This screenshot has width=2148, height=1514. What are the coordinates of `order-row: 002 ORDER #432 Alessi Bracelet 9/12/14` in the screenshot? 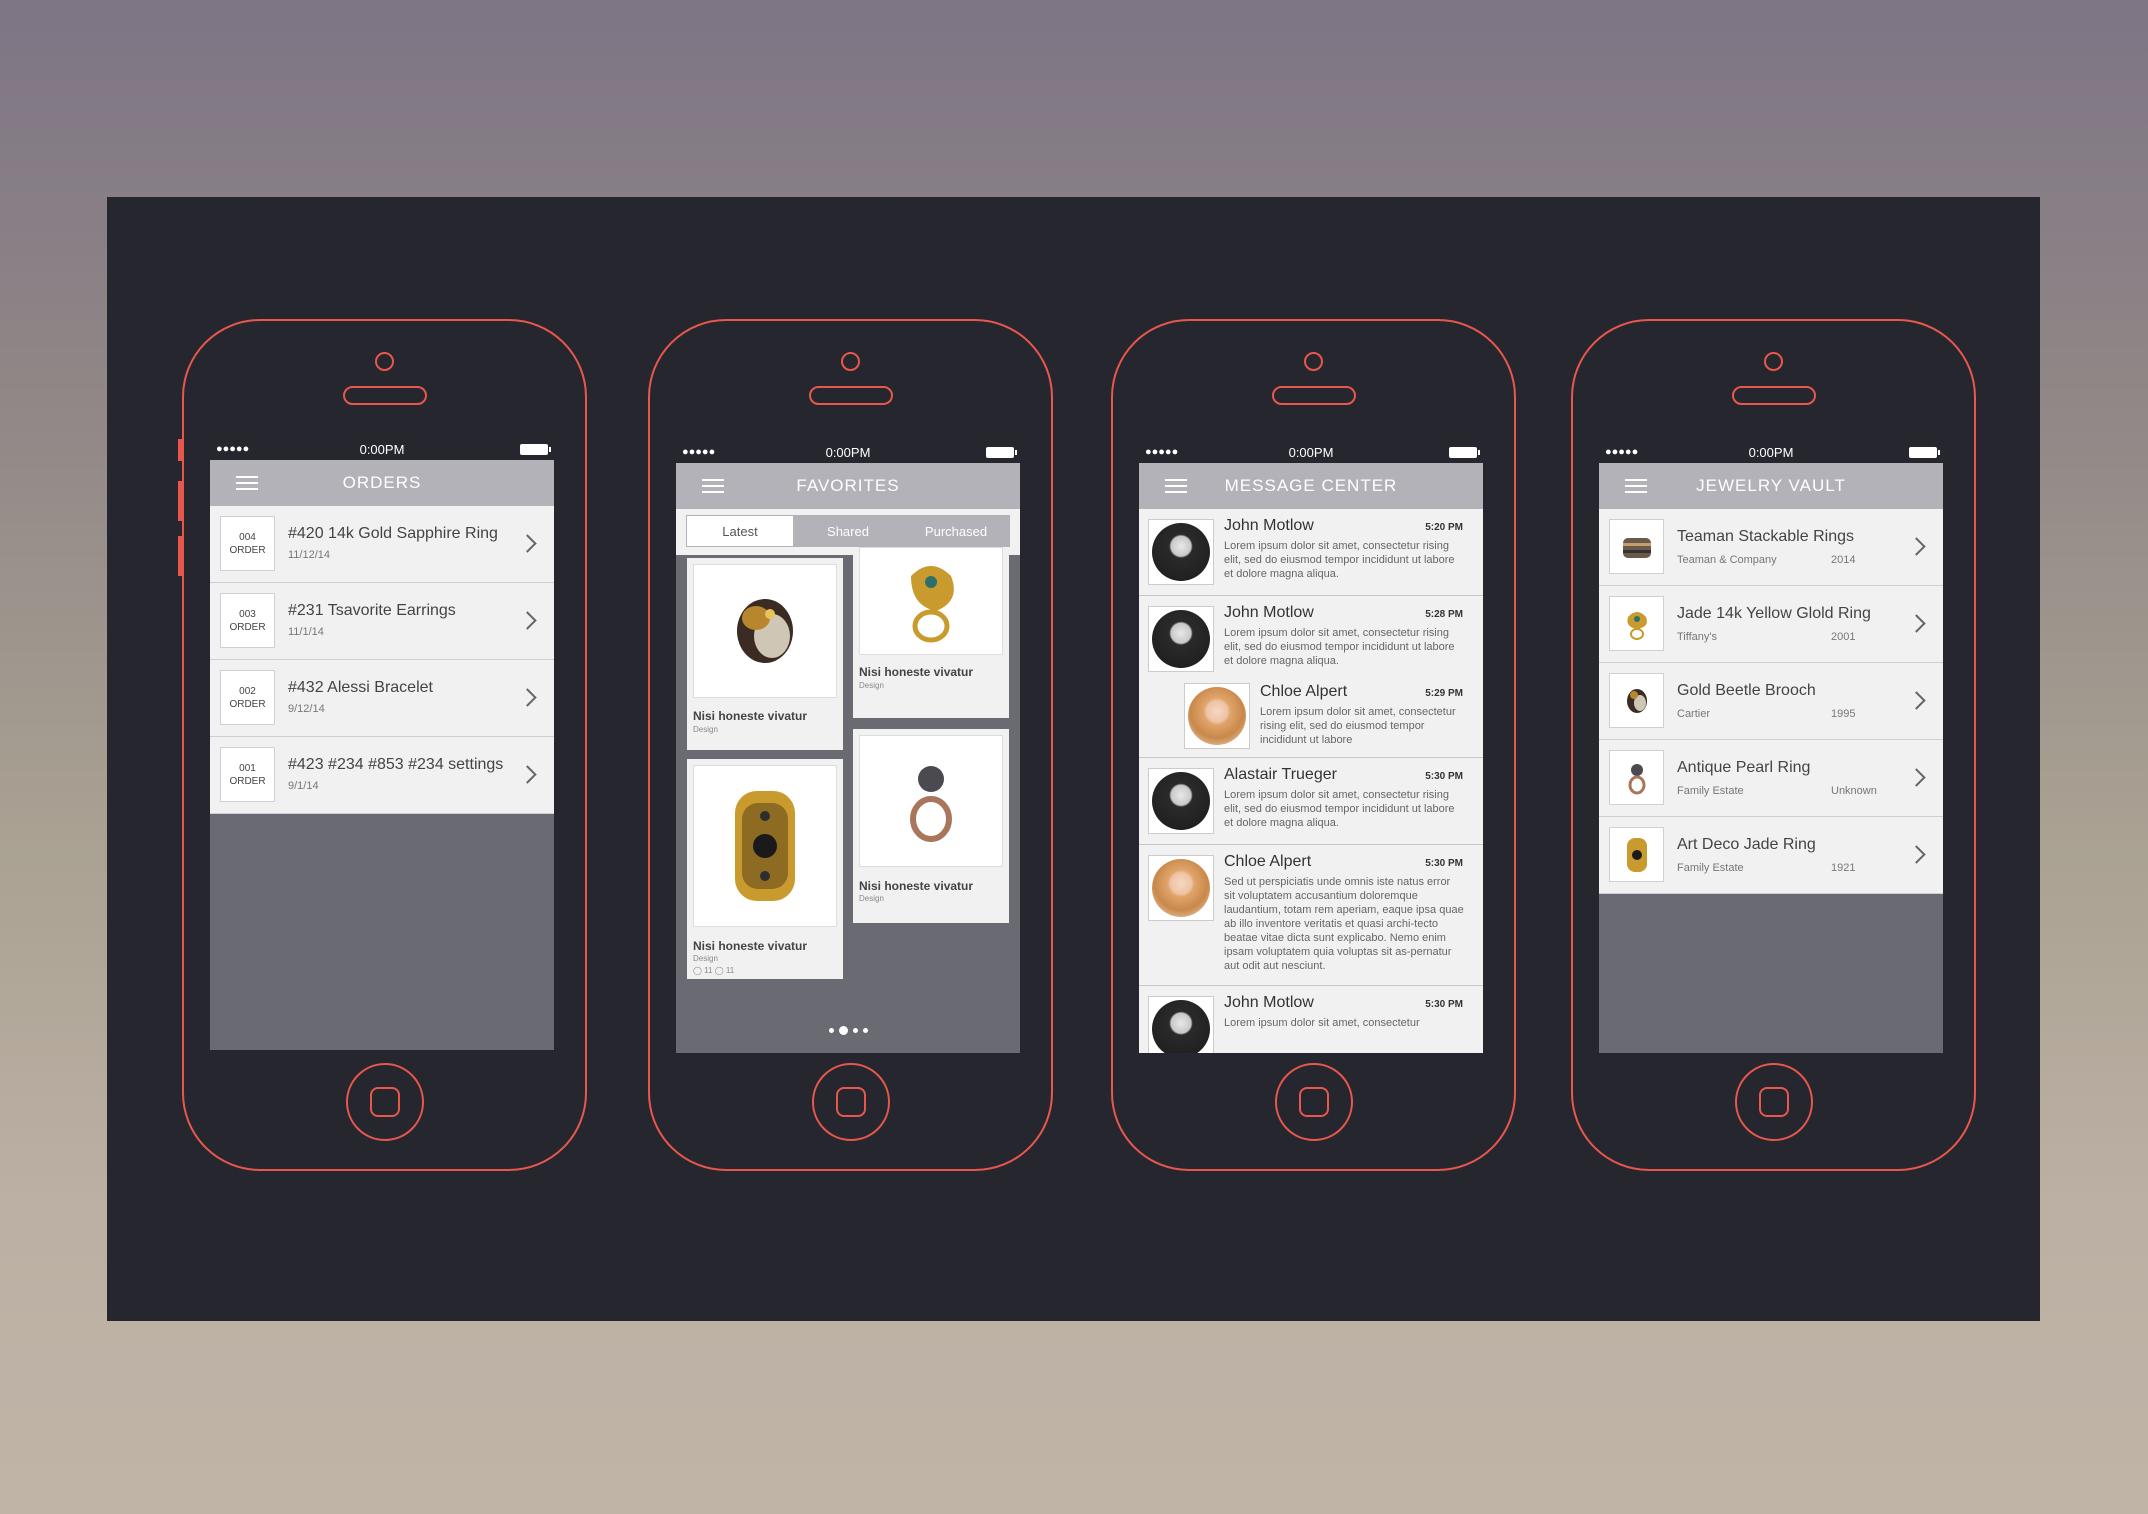 It's located at (382, 698).